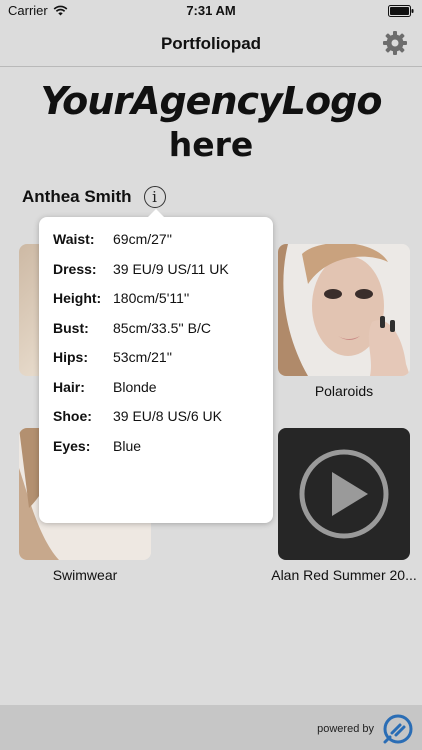 The image size is (422, 750). What do you see at coordinates (72, 446) in the screenshot?
I see `stat-key: Eyes:` at bounding box center [72, 446].